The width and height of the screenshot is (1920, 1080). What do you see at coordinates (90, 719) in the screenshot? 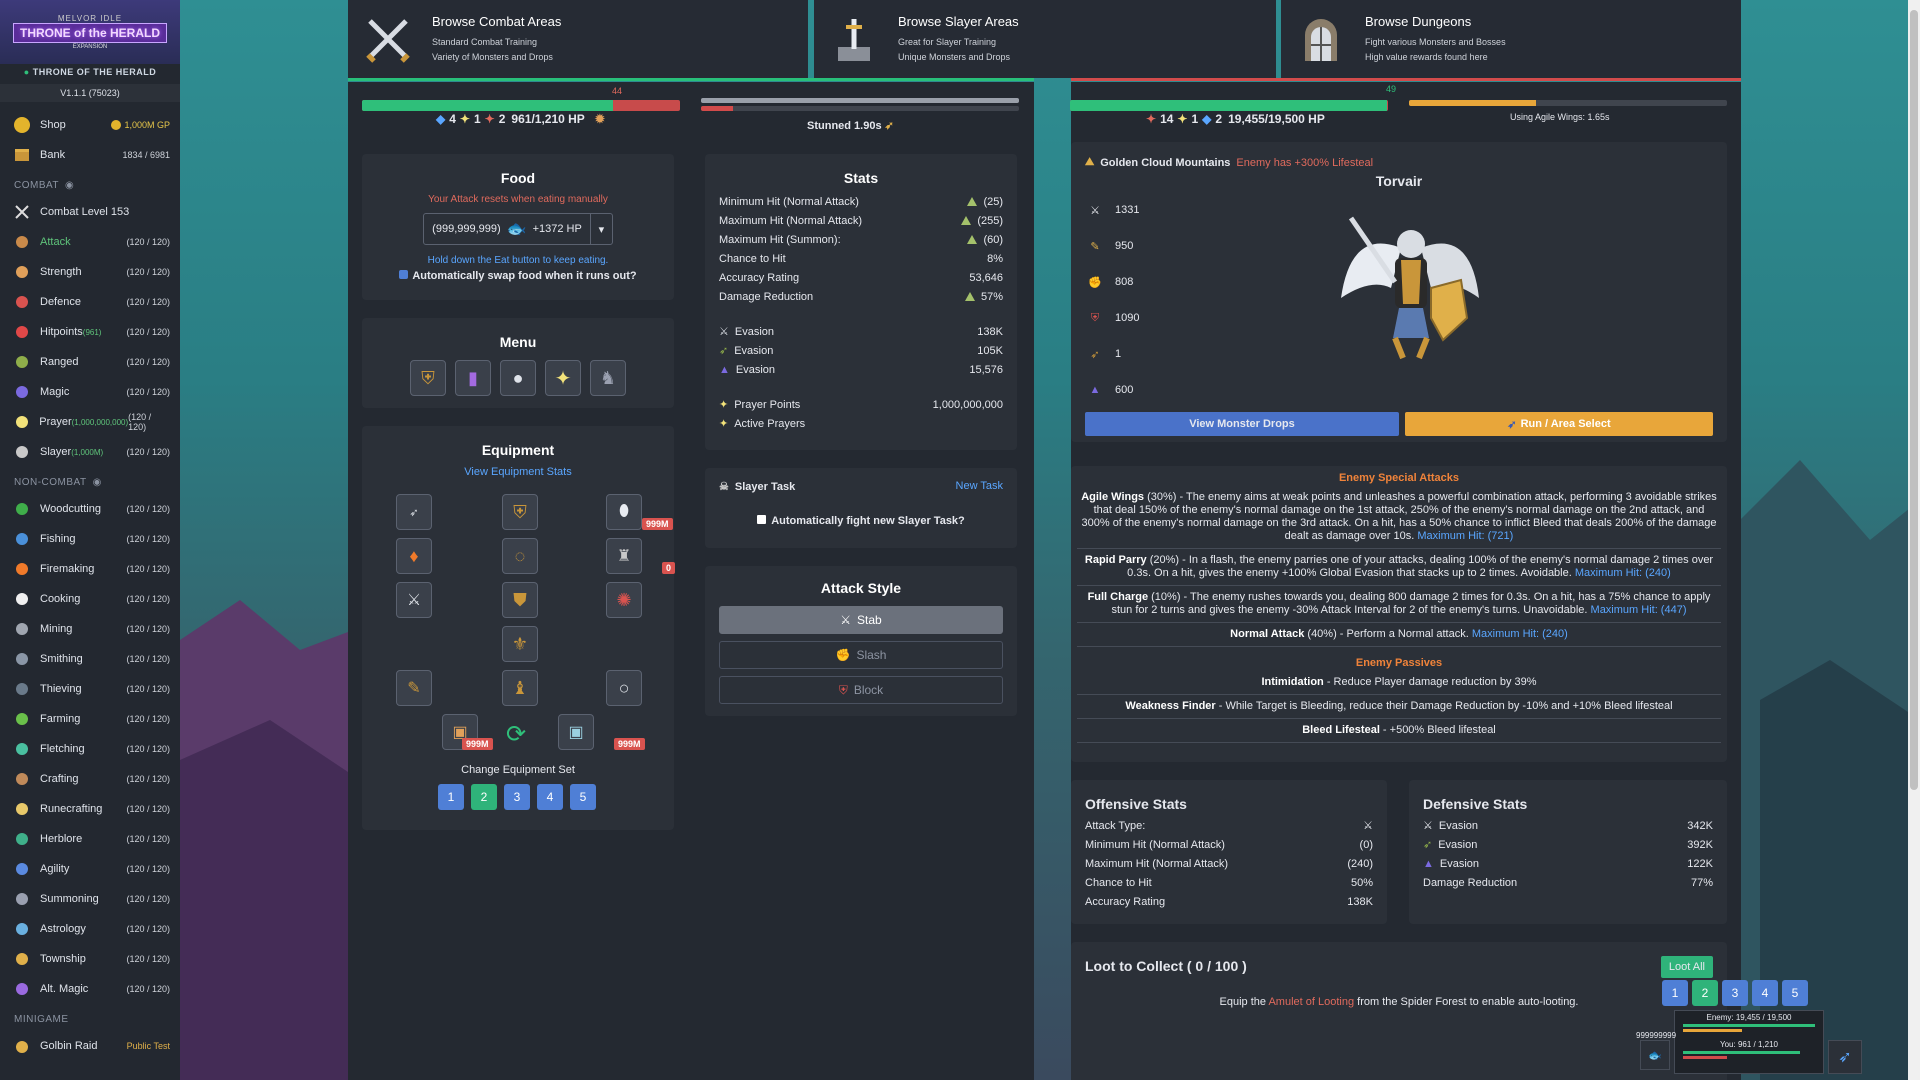
I see `sidebar-item-farming: Farming (120 / 120)` at bounding box center [90, 719].